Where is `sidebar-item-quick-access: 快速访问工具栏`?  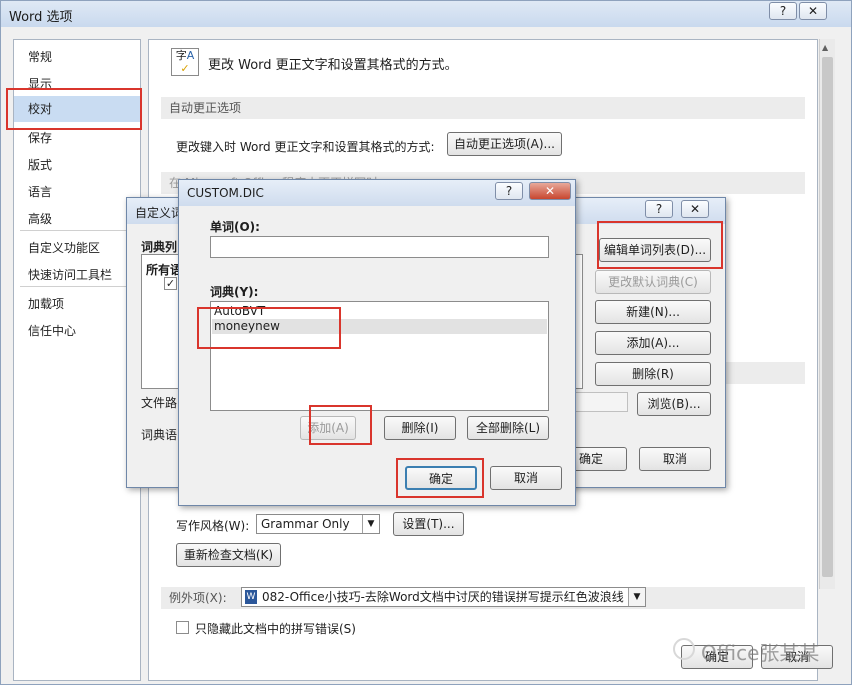
sidebar-item-quick-access: 快速访问工具栏 is located at coordinates (70, 274).